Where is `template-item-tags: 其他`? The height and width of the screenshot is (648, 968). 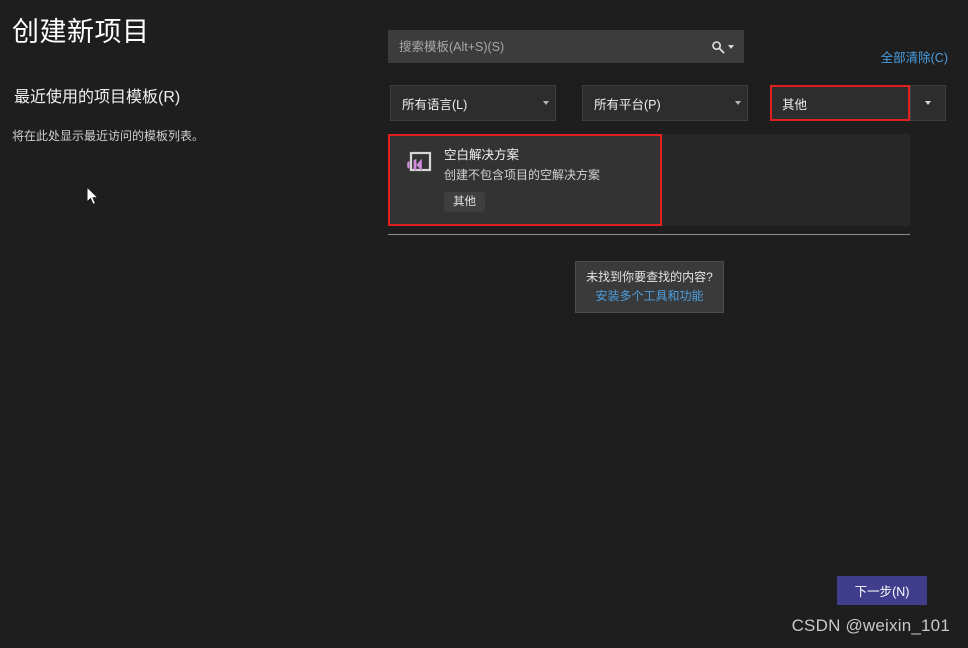 template-item-tags: 其他 is located at coordinates (522, 202).